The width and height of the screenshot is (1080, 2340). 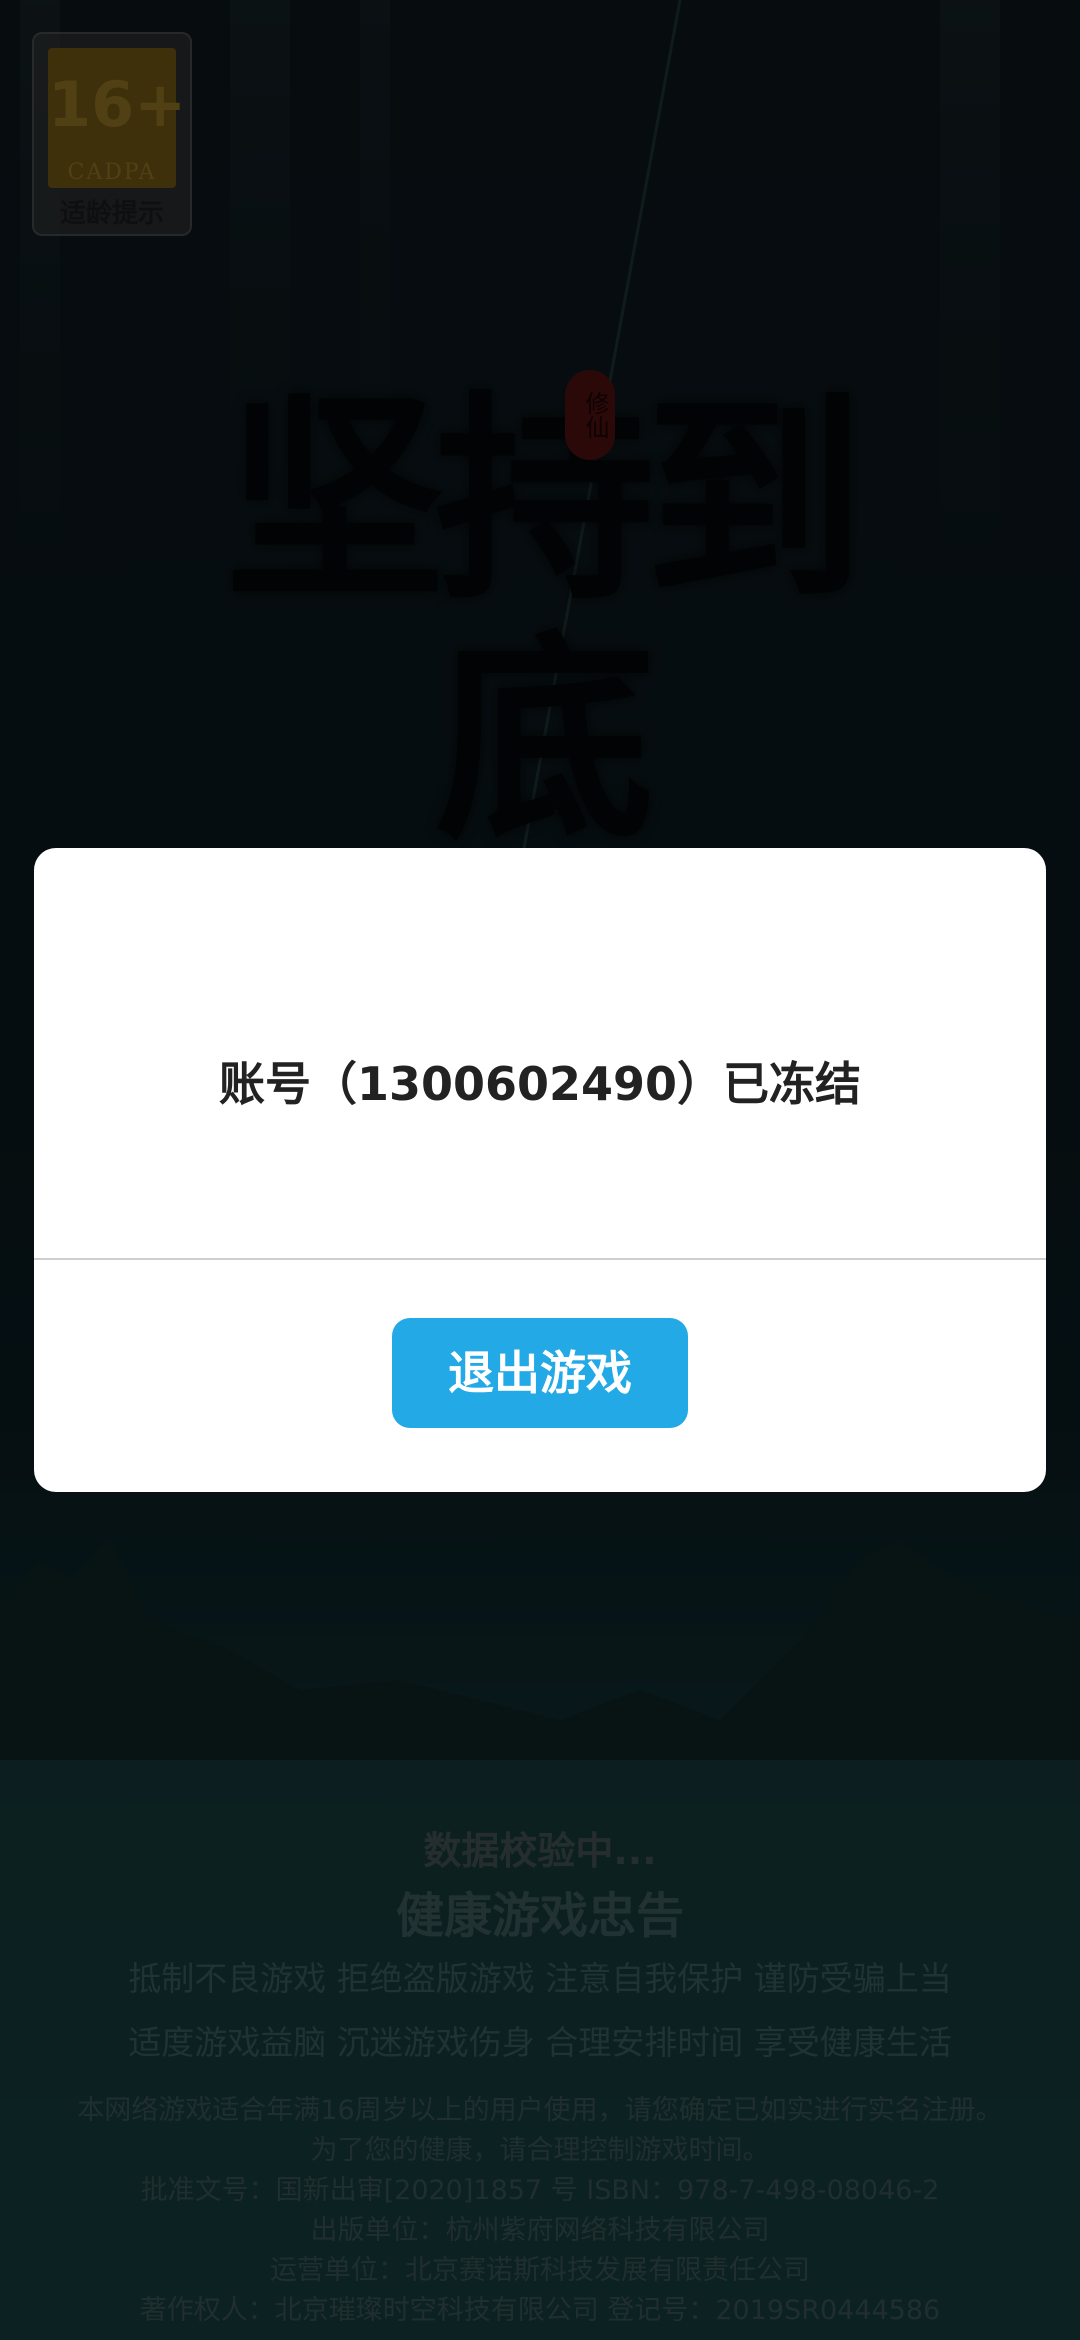 What do you see at coordinates (540, 1373) in the screenshot?
I see `exit-game-button: 退出游戏` at bounding box center [540, 1373].